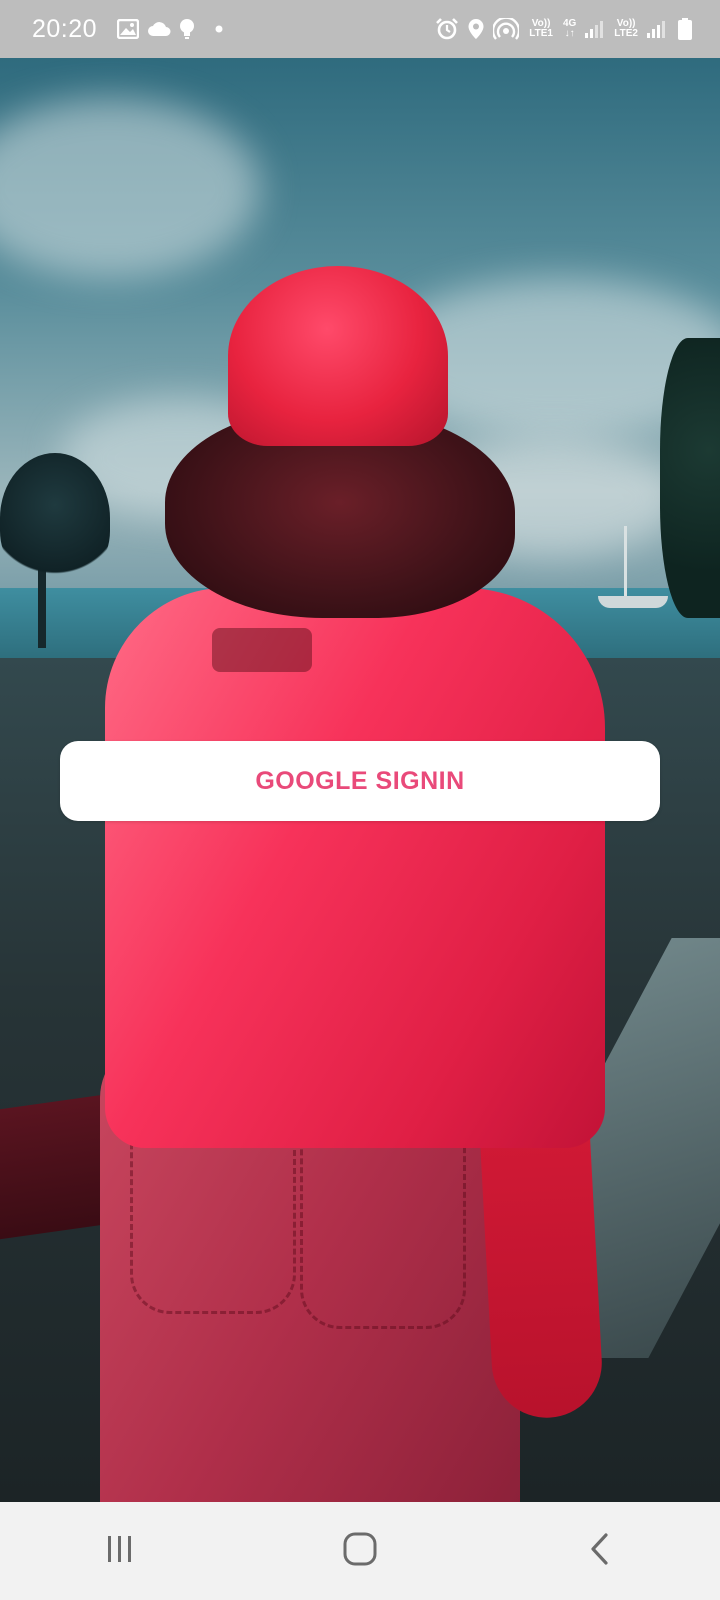 The image size is (720, 1600). Describe the element at coordinates (626, 33) in the screenshot. I see `sim2-bottom-label: LTE2` at that location.